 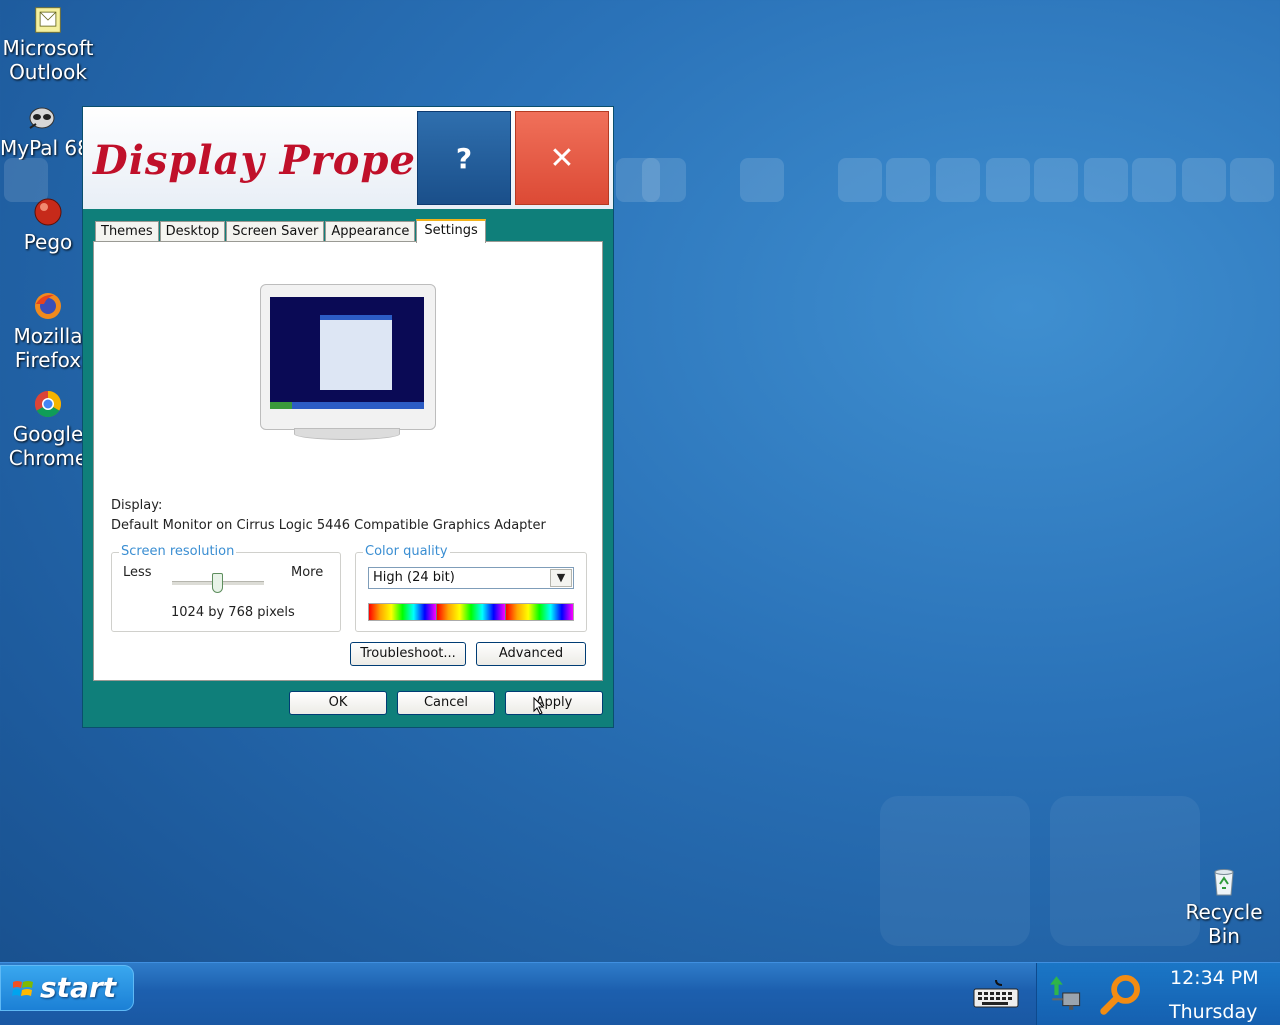 I want to click on monitor-preview, so click(x=348, y=357).